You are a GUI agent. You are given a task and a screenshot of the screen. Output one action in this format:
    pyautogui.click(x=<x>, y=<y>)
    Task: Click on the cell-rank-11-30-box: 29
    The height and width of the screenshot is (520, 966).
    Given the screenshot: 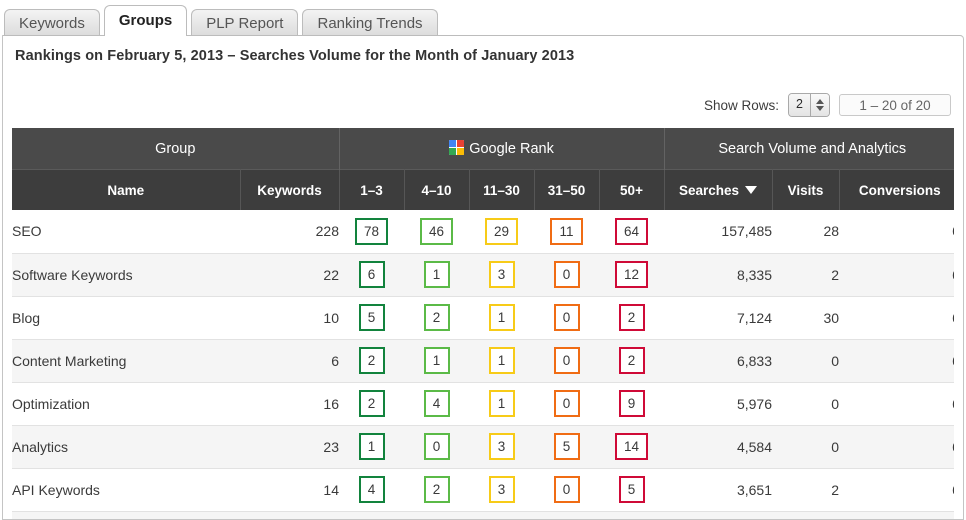 What is the action you would take?
    pyautogui.click(x=501, y=231)
    